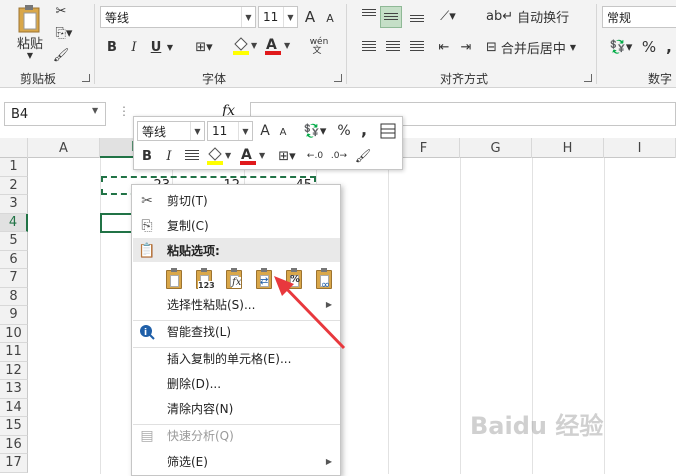 The width and height of the screenshot is (676, 476). What do you see at coordinates (330, 18) in the screenshot?
I see `shrink-font-button: A` at bounding box center [330, 18].